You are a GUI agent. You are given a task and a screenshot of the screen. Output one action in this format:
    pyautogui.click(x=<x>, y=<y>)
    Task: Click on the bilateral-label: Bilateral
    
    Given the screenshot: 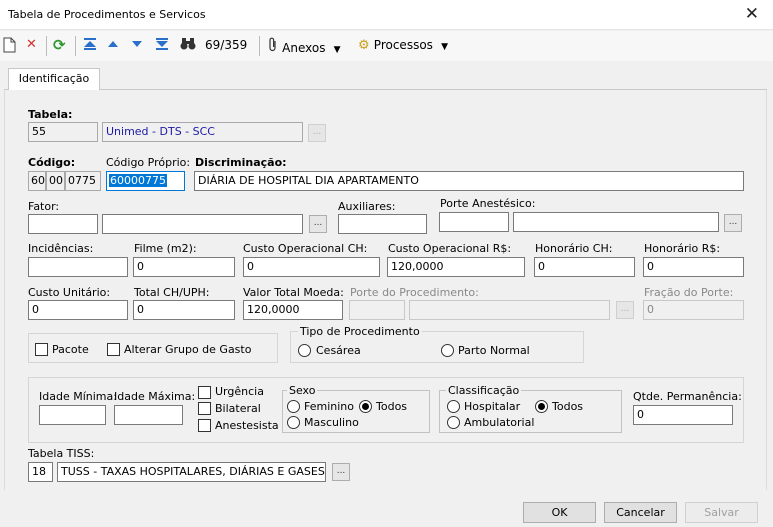 What is the action you would take?
    pyautogui.click(x=238, y=408)
    